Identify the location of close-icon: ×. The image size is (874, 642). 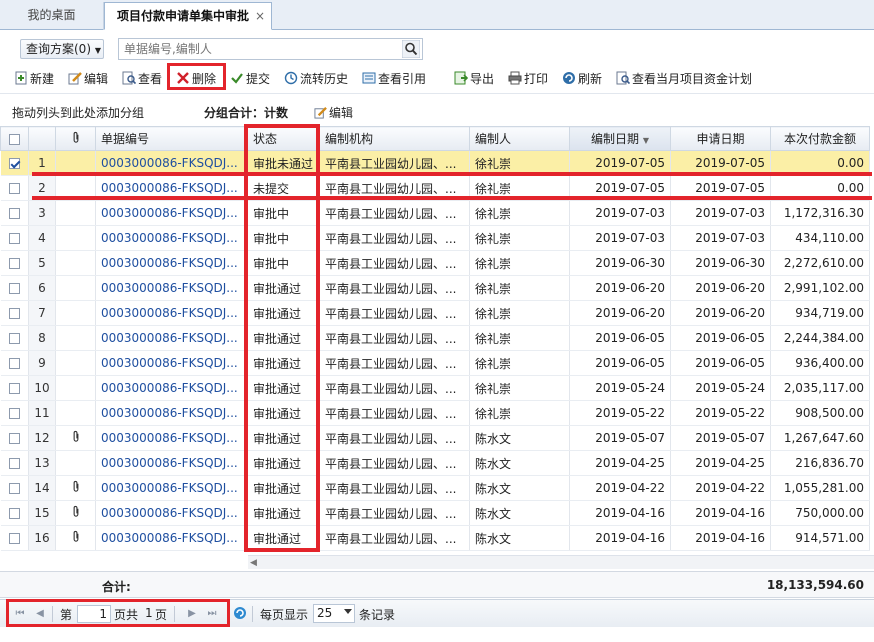
(260, 16).